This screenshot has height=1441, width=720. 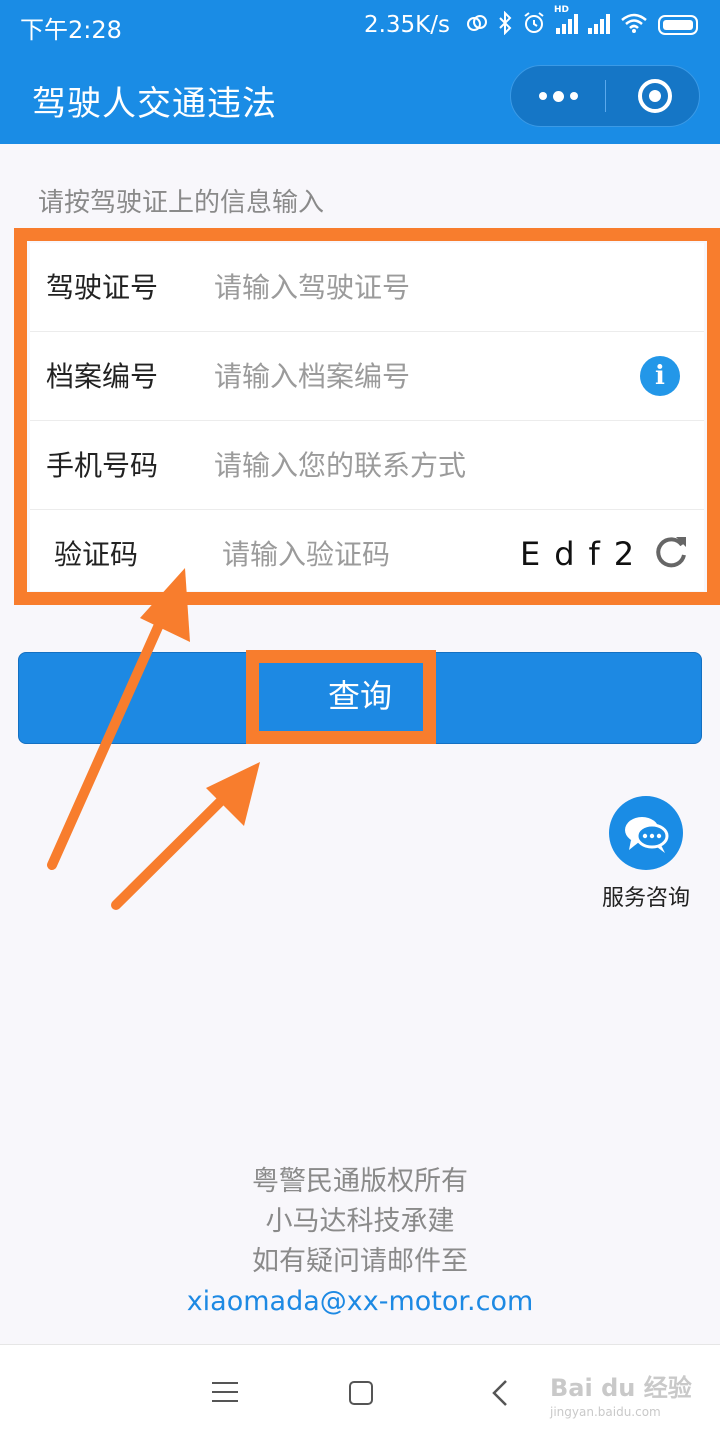 I want to click on watermark-text: Bai du 经验, so click(x=621, y=1388).